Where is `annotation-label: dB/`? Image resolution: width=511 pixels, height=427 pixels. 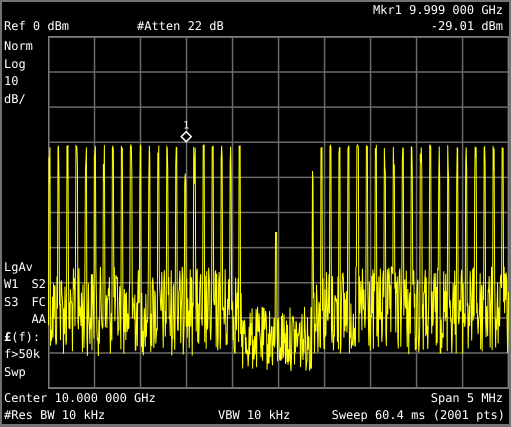 annotation-label: dB/ is located at coordinates (15, 99).